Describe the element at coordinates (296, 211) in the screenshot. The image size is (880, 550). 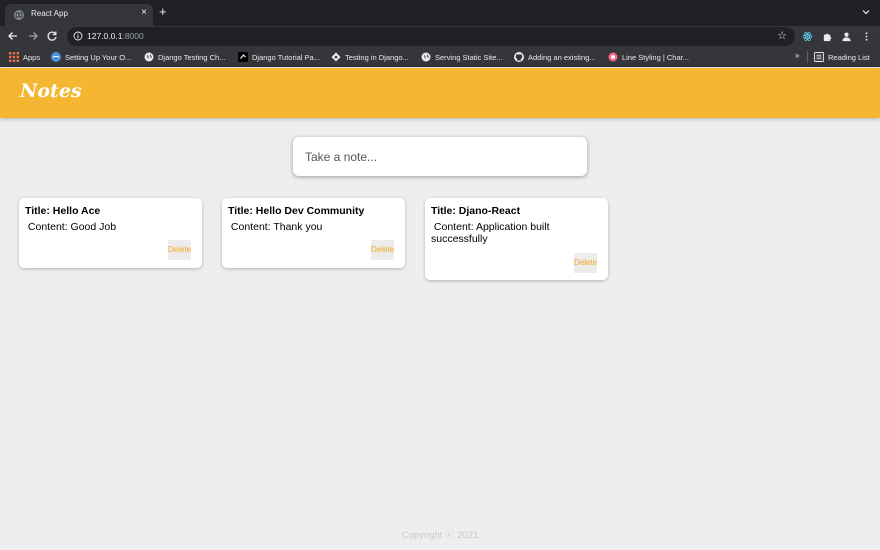
I see `note-title: Title: Hello Dev Community` at that location.